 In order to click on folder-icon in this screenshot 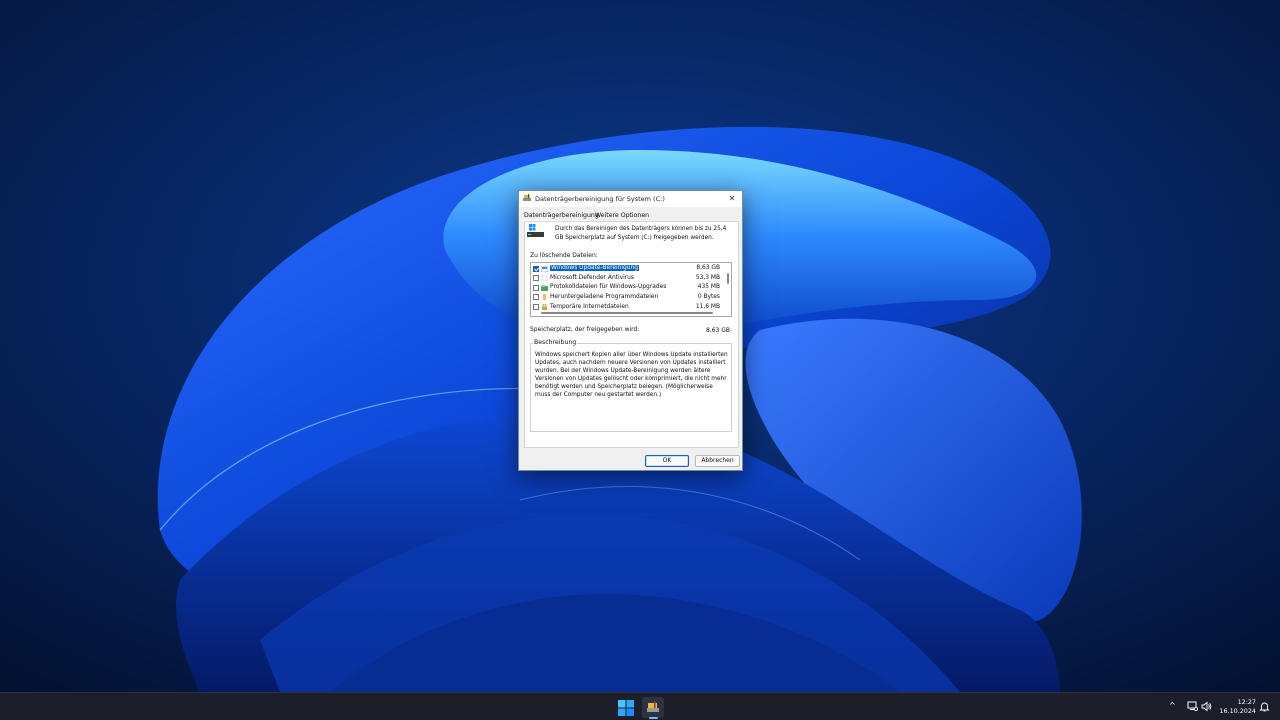, I will do `click(544, 297)`.